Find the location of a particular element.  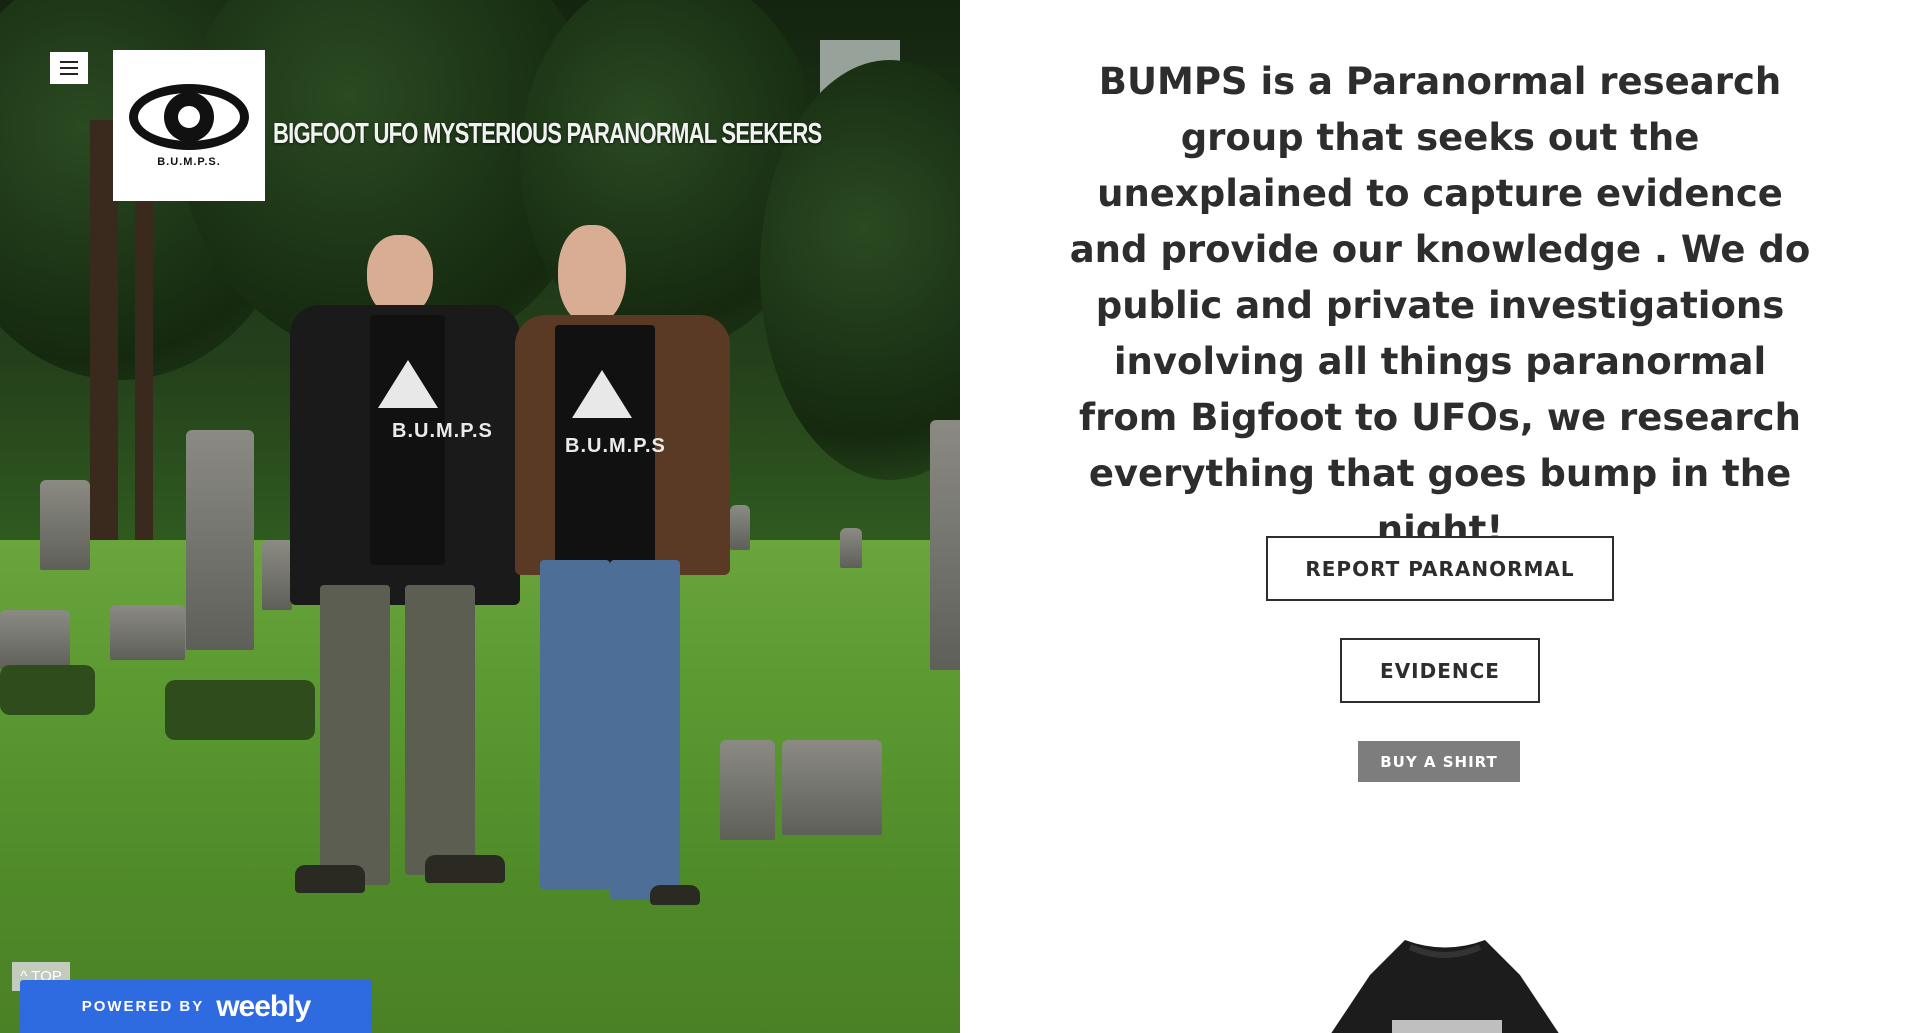

eye-iris is located at coordinates (189, 116).